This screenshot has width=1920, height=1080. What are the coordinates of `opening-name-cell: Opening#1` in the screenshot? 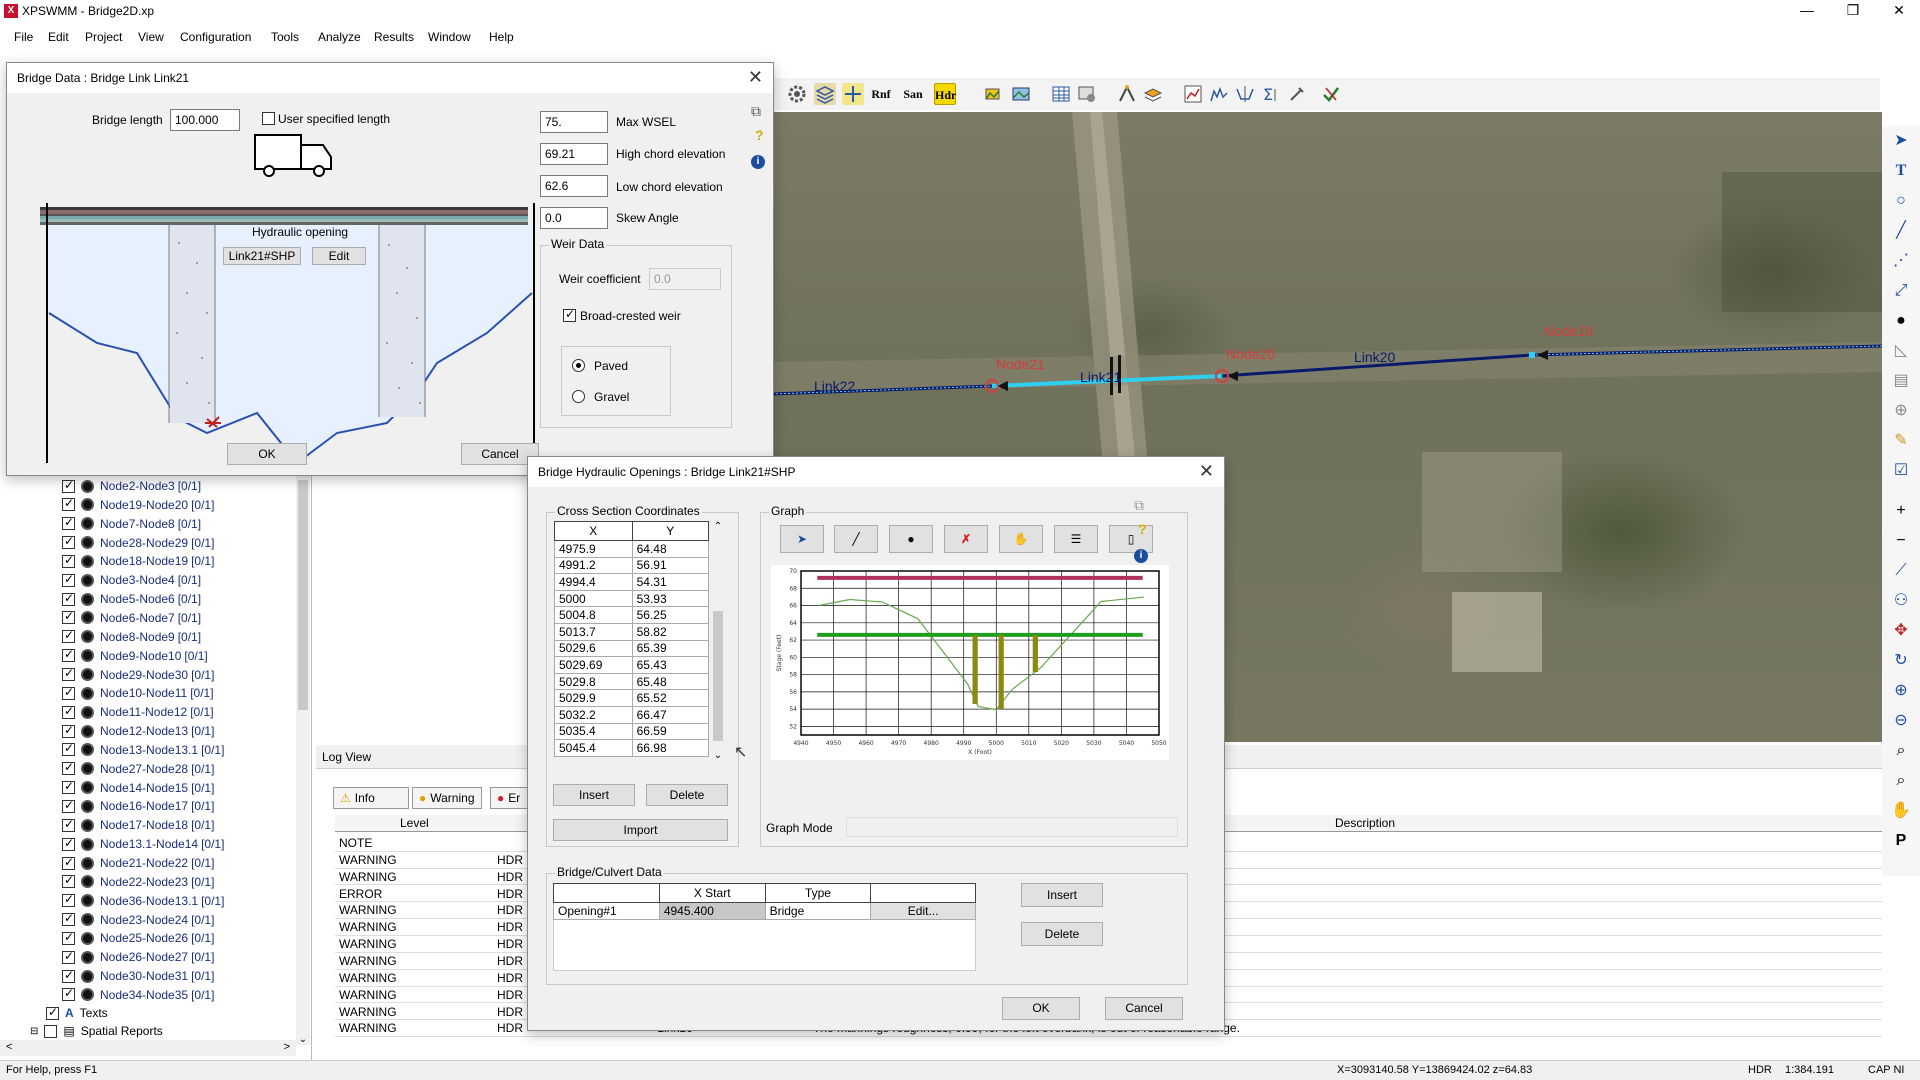 It's located at (606, 911).